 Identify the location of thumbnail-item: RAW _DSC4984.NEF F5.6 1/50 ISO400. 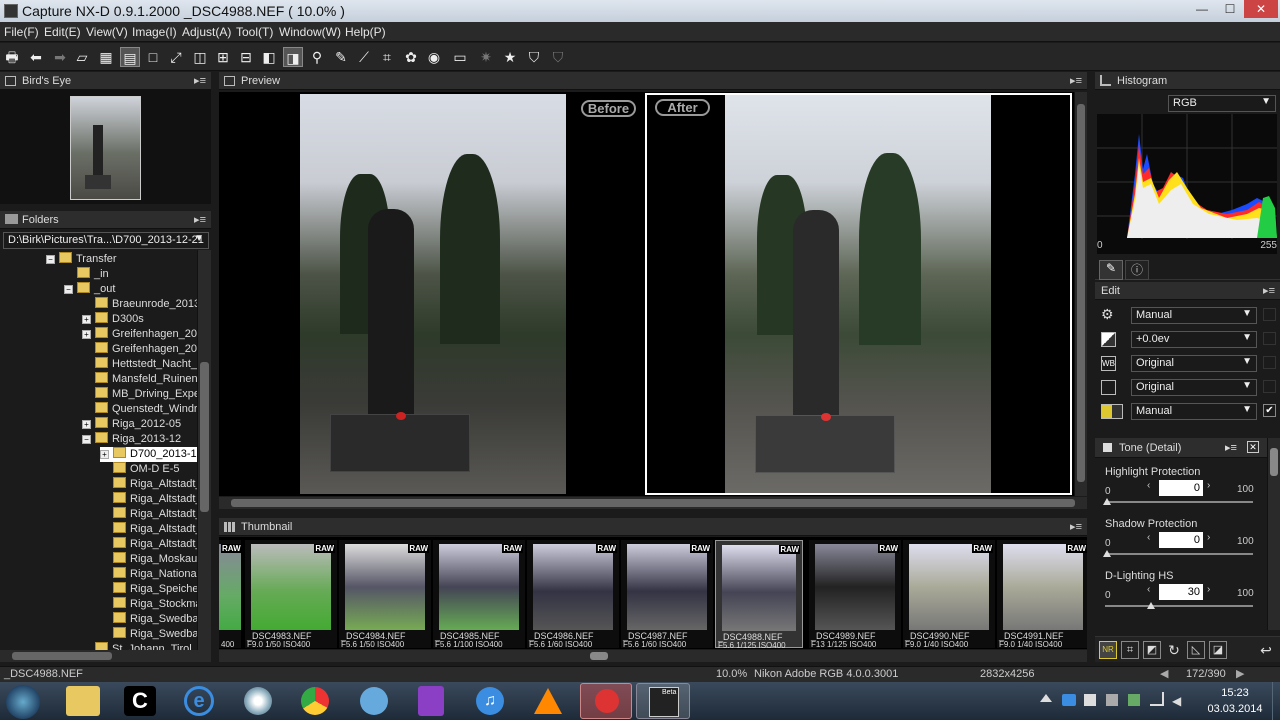
(385, 594).